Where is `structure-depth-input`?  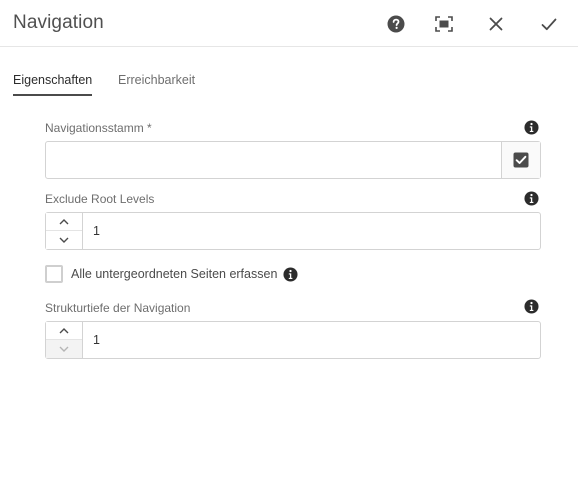
structure-depth-input is located at coordinates (309, 340).